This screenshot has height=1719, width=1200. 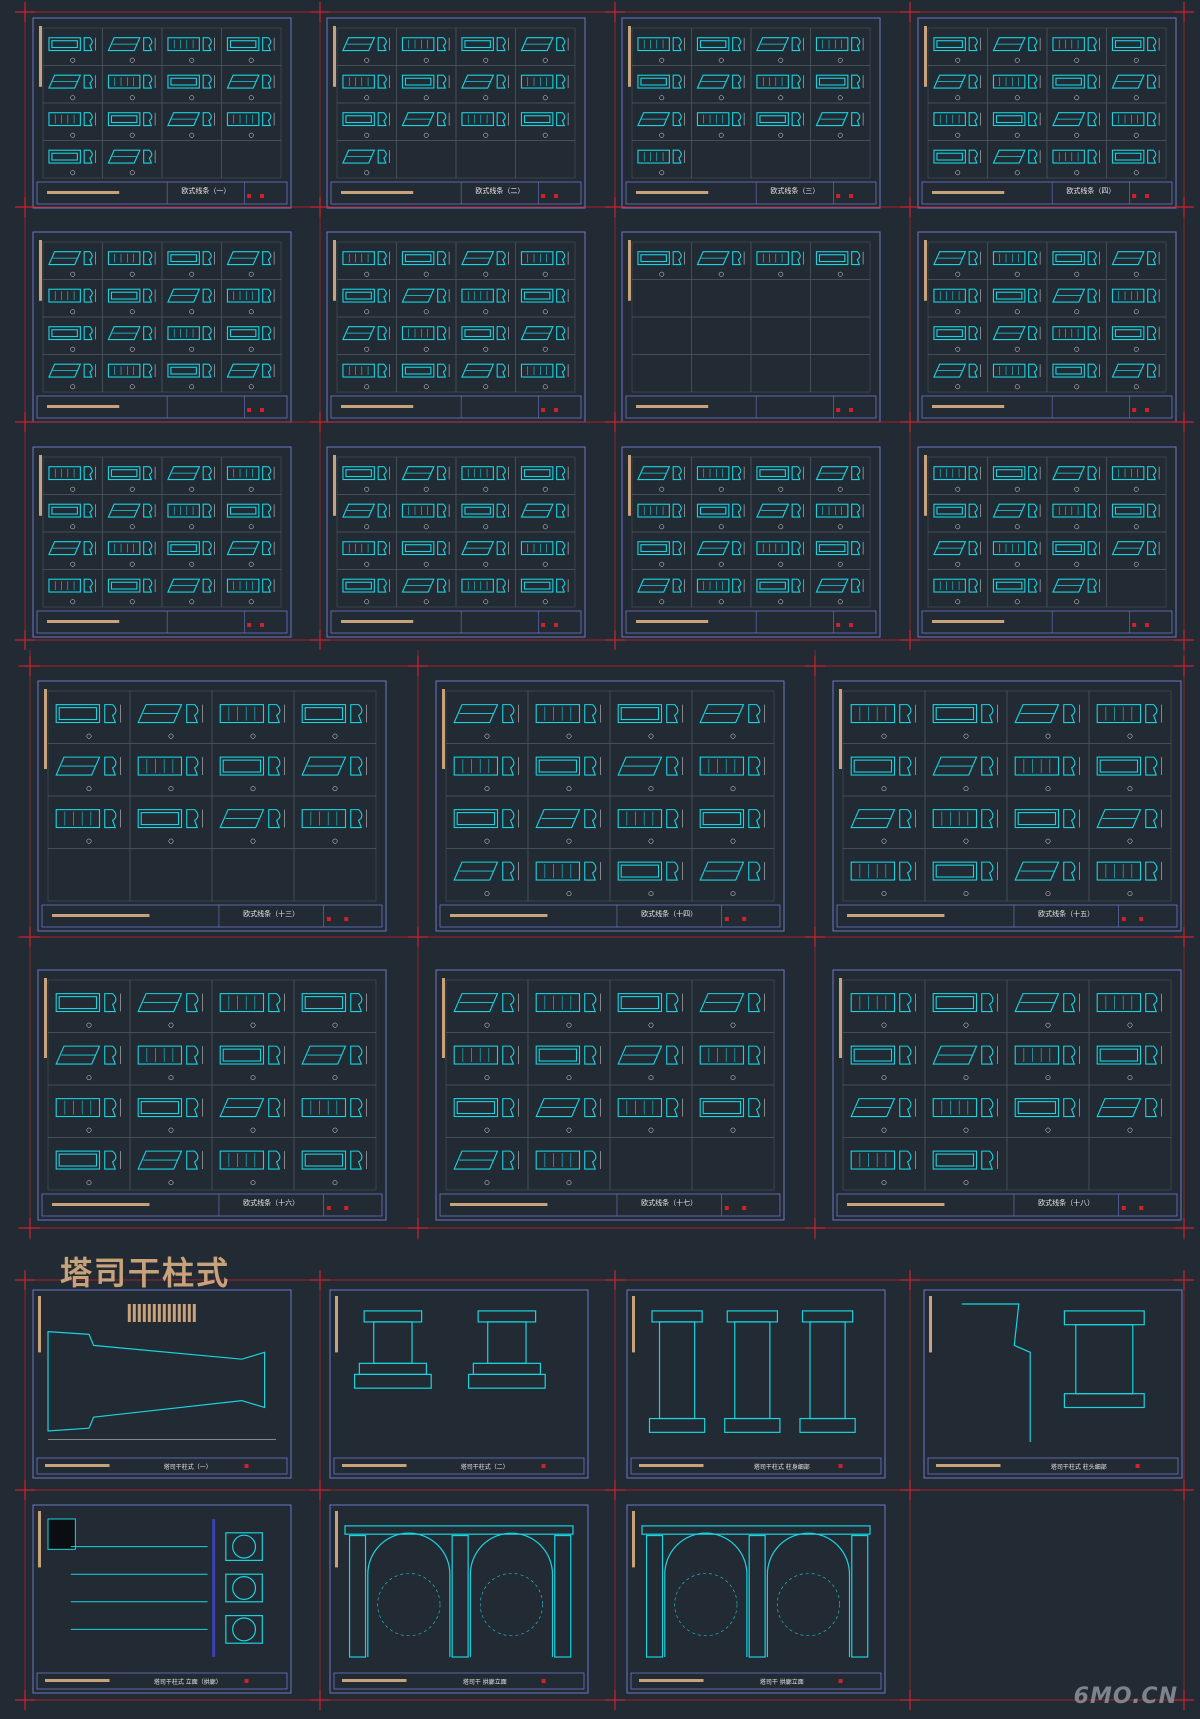 I want to click on drawing-sheet: 欧式线条（一）, so click(x=162, y=113).